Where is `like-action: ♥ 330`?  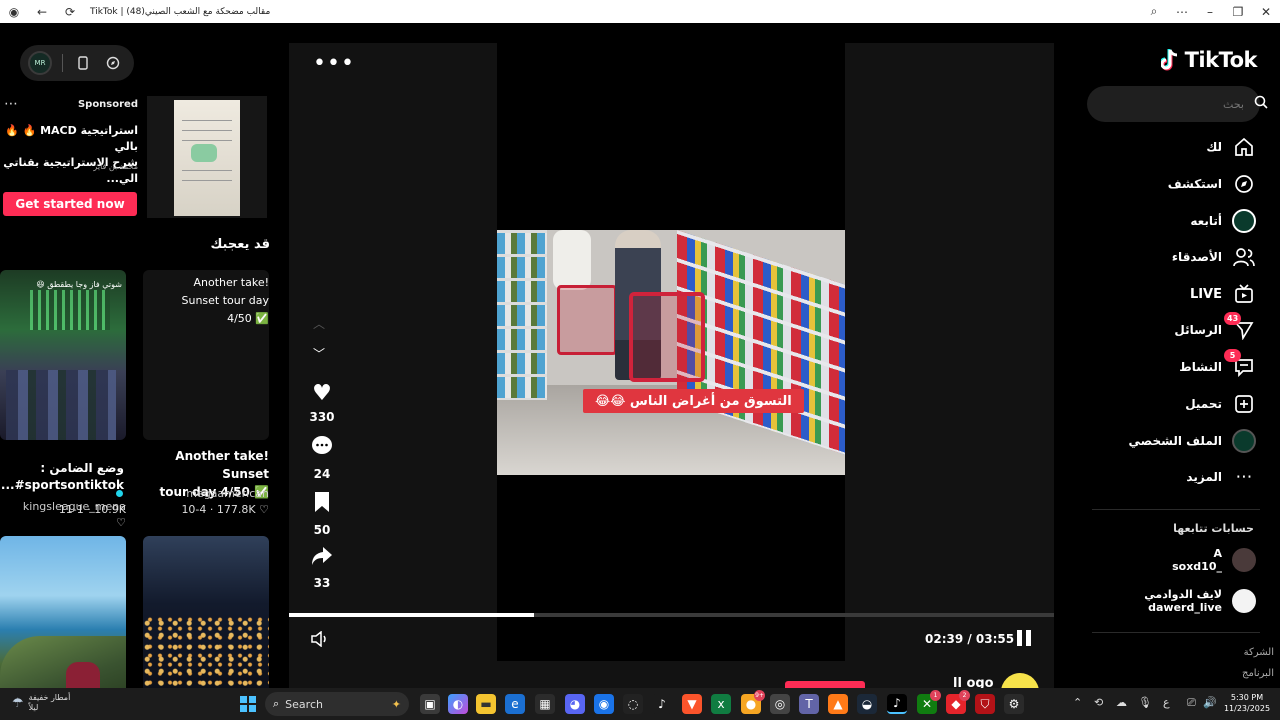 like-action: ♥ 330 is located at coordinates (322, 403).